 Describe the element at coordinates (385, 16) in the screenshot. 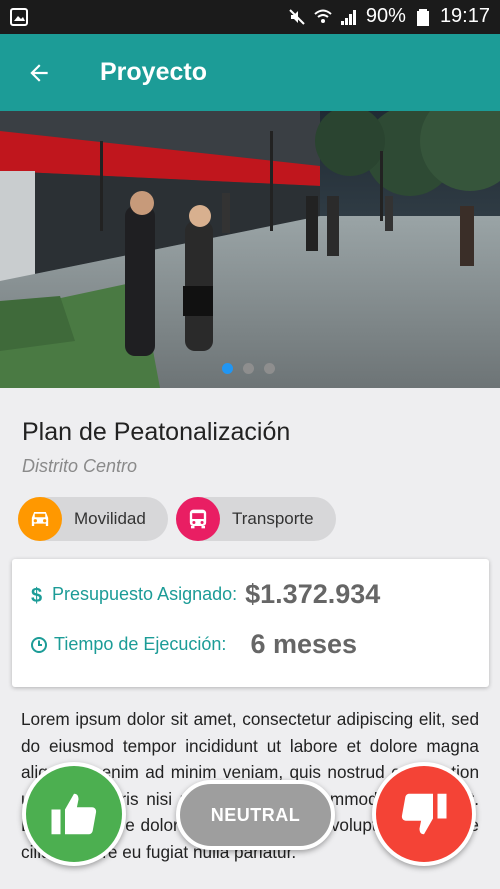

I see `battery-percent: 90%` at that location.